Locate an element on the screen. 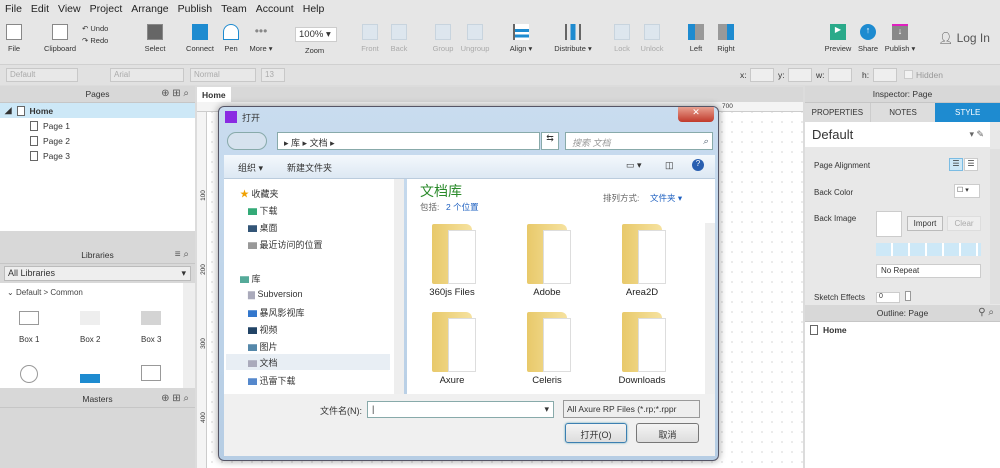 The image size is (1000, 468). menu-publish: Publish is located at coordinates (195, 9).